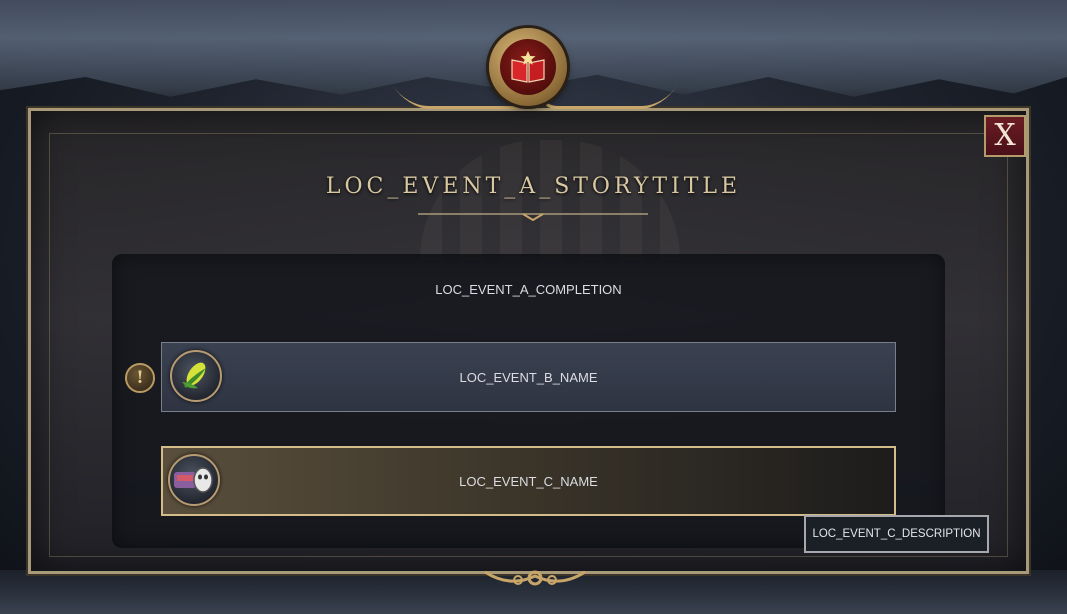 This screenshot has width=1067, height=614. What do you see at coordinates (1005, 136) in the screenshot?
I see `close-button: X` at bounding box center [1005, 136].